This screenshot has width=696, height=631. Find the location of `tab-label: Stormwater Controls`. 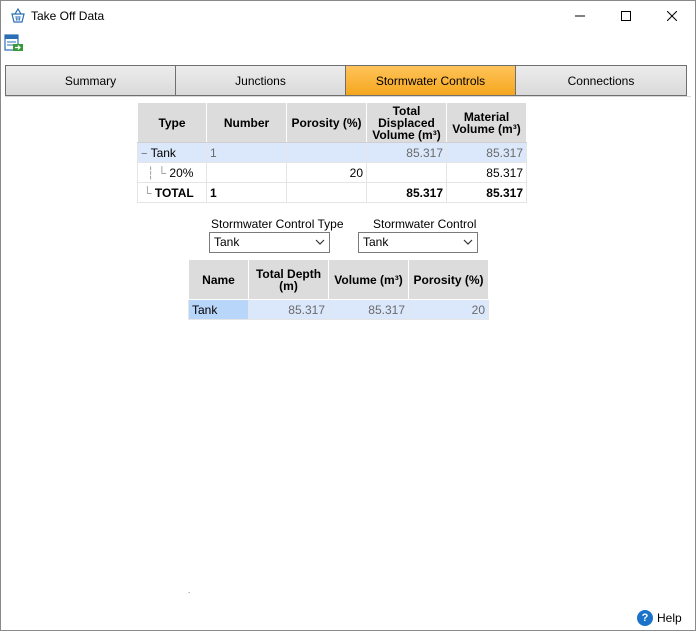

tab-label: Stormwater Controls is located at coordinates (430, 80).